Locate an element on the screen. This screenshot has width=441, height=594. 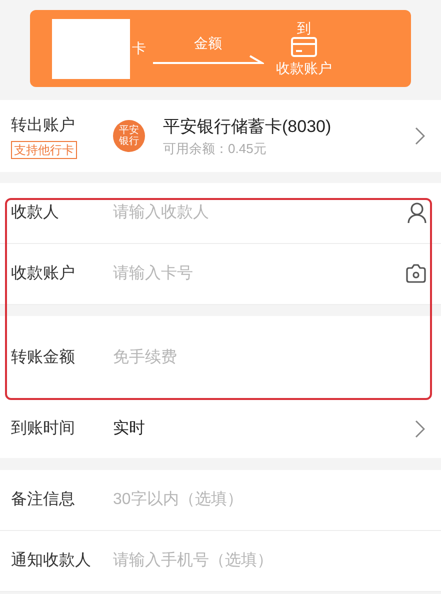
field-label: 收款账户 is located at coordinates (43, 274).